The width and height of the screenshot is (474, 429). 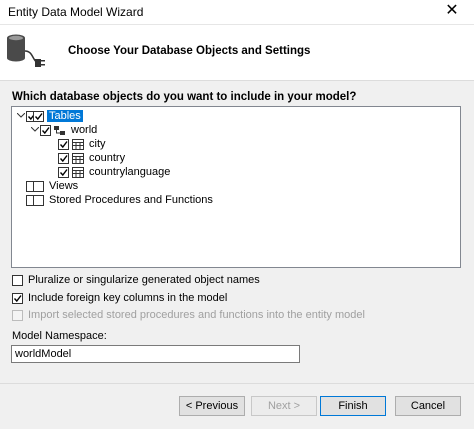 I want to click on footer-divider, so click(x=237, y=383).